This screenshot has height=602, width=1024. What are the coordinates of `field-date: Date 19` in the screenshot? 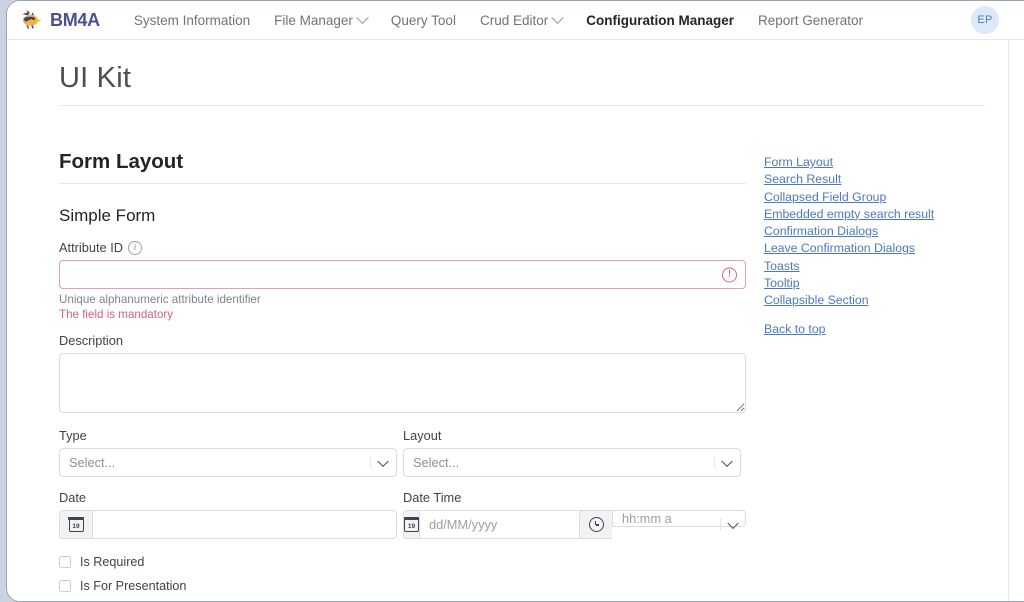 It's located at (230, 514).